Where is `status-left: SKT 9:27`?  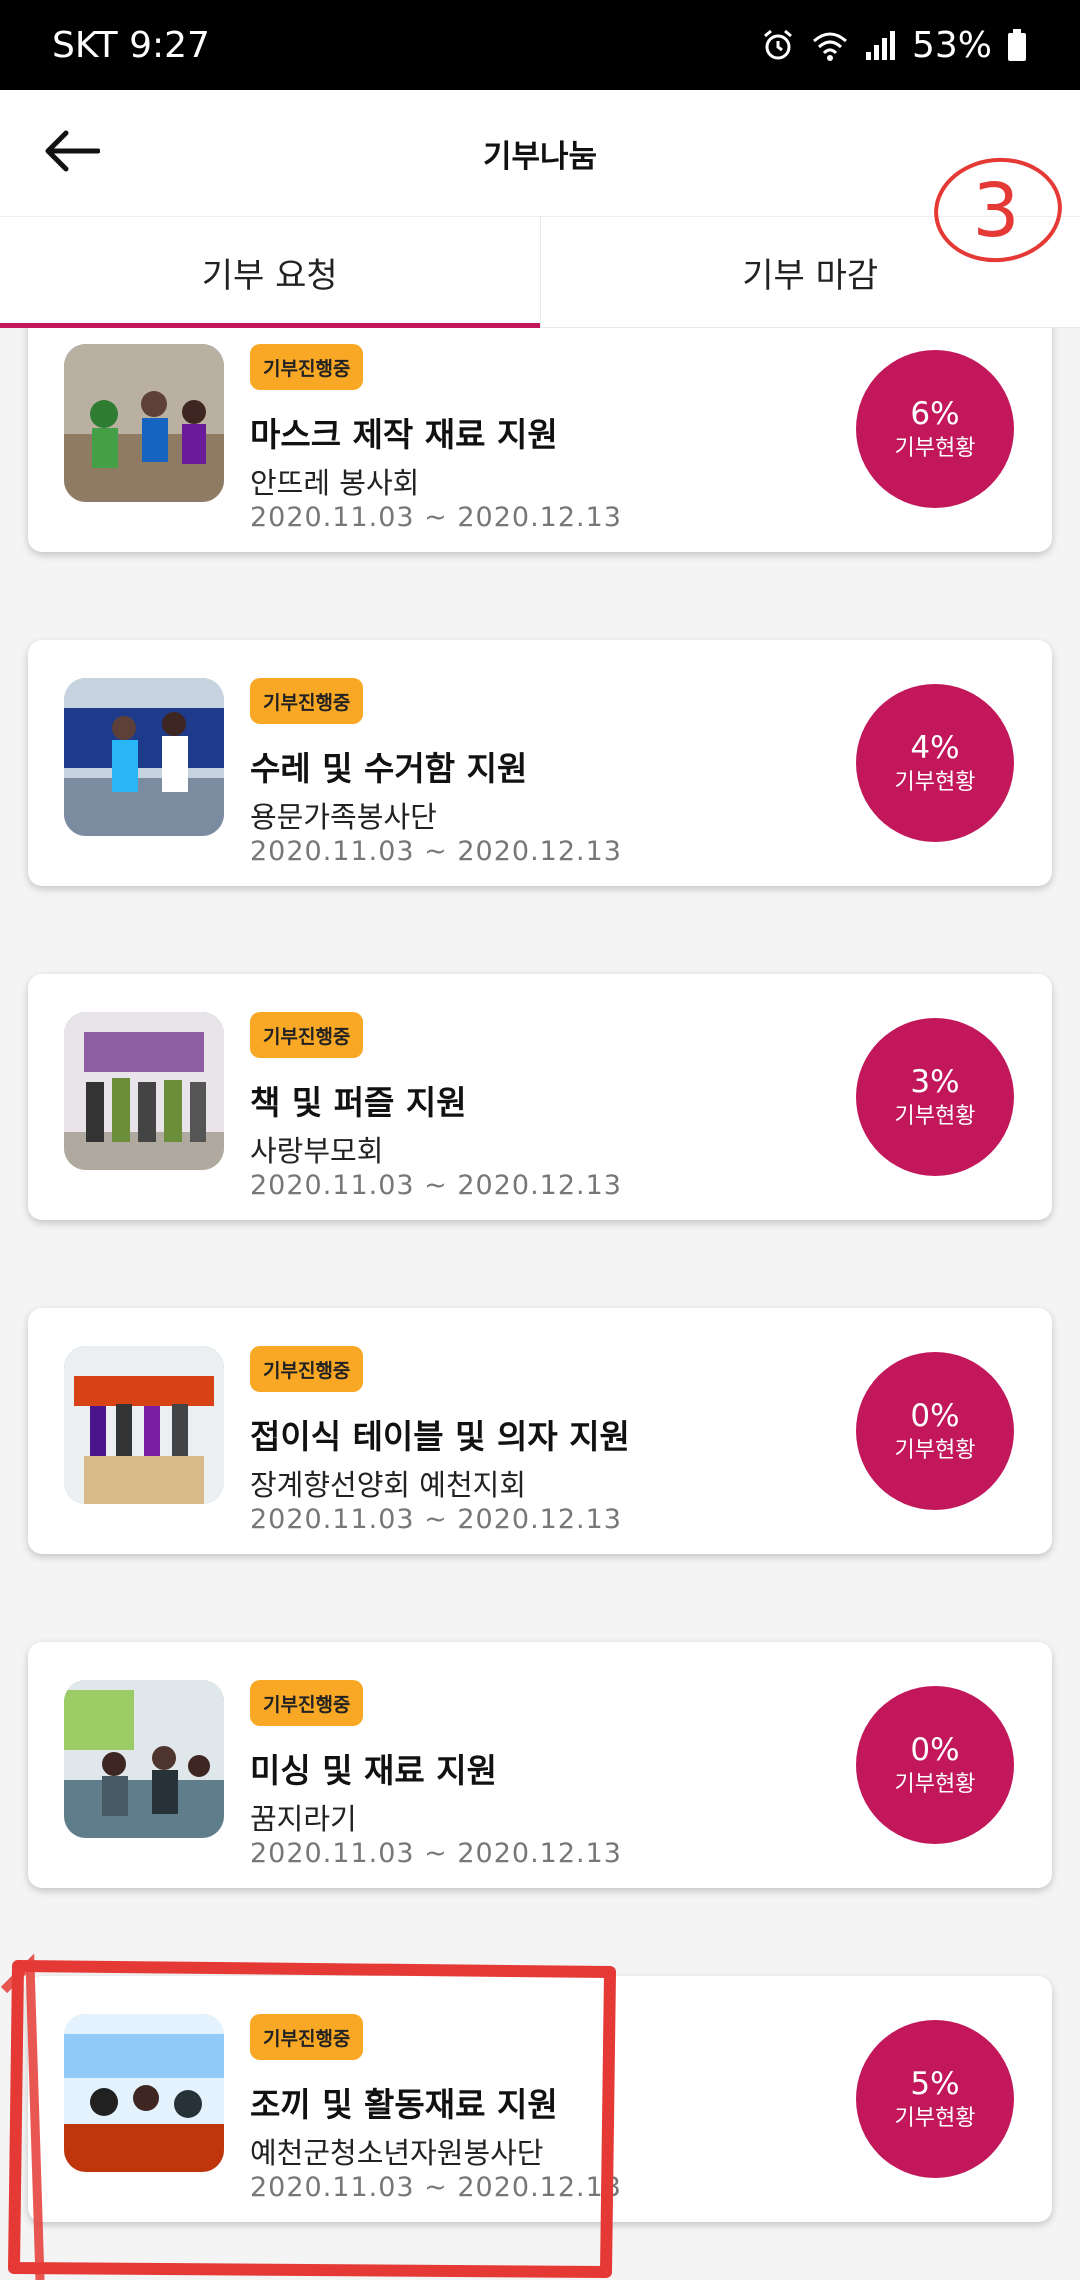 status-left: SKT 9:27 is located at coordinates (131, 45).